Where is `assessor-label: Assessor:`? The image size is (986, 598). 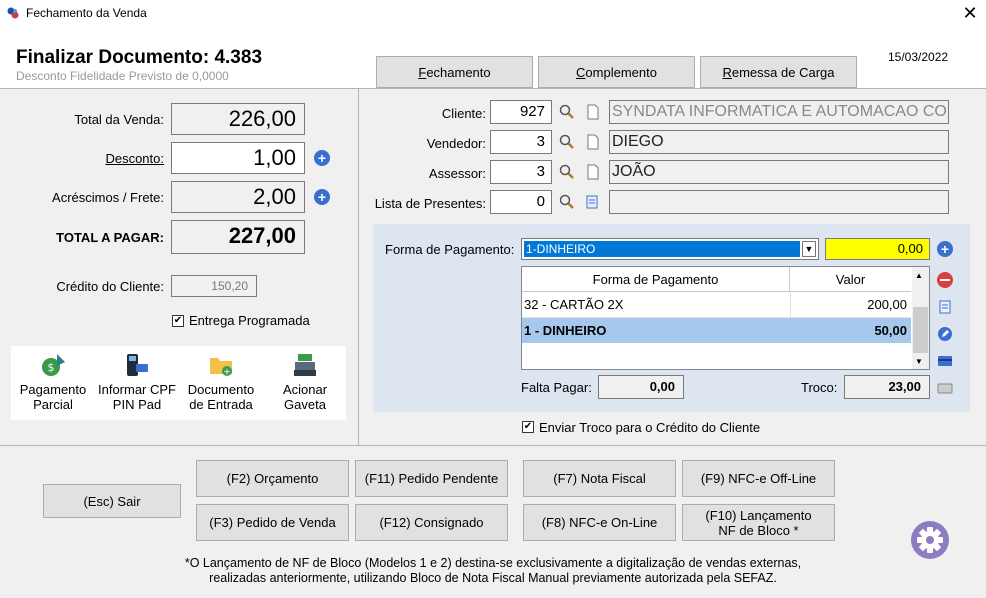
assessor-label: Assessor: is located at coordinates (457, 173).